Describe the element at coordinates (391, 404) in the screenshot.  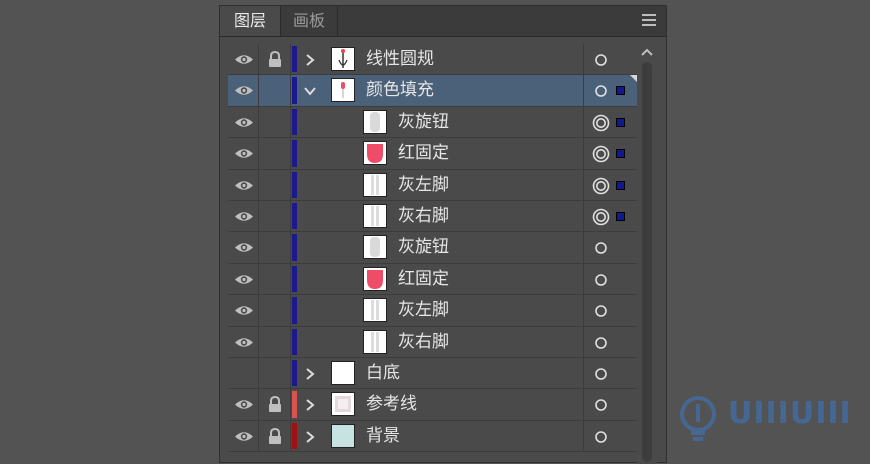
I see `layer-name: 参考线` at that location.